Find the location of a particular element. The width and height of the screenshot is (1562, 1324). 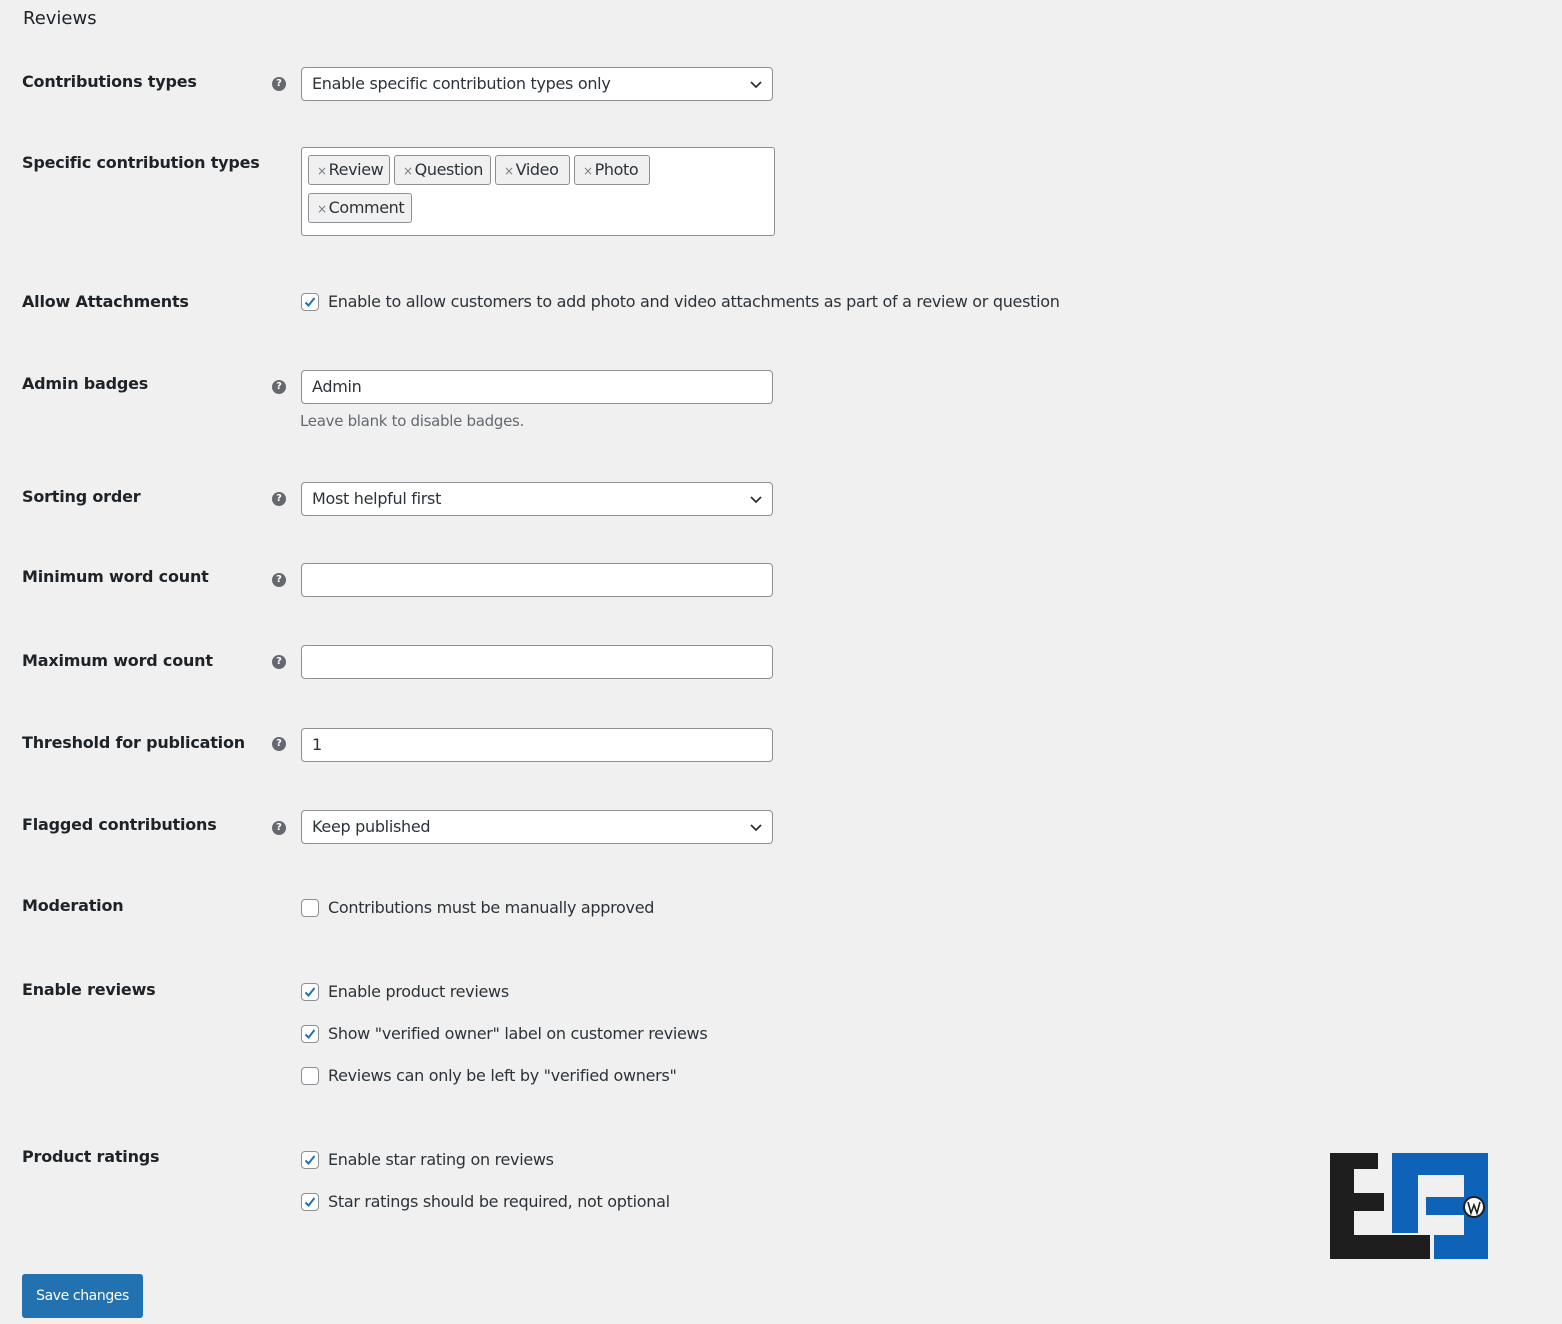

enable-reviews-label: Enable reviews is located at coordinates (89, 989).